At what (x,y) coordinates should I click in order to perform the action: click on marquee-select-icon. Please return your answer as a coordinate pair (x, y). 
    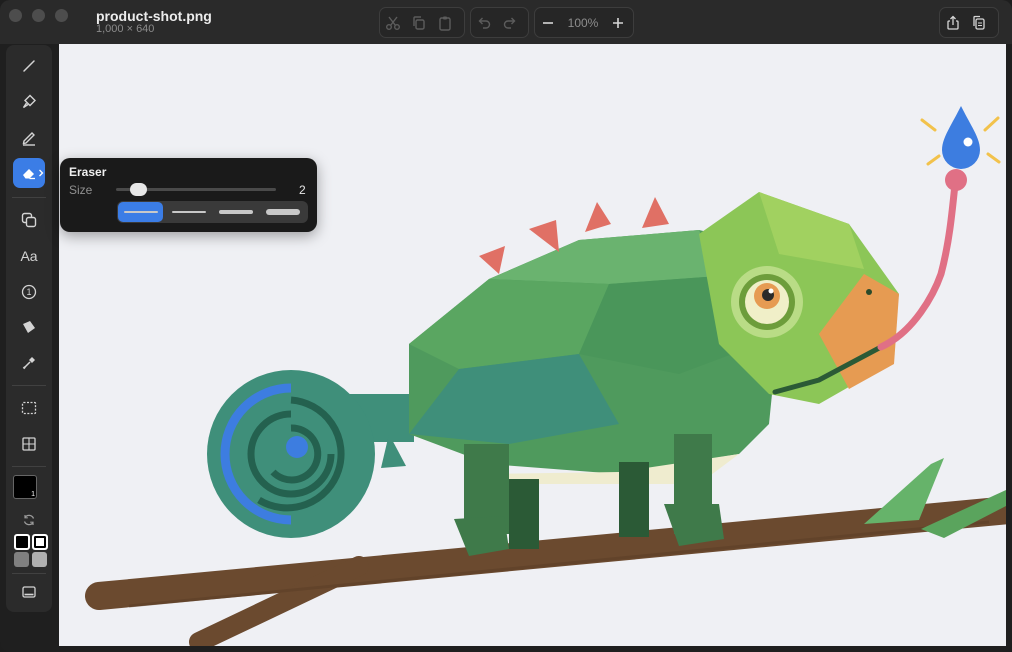
    Looking at the image, I should click on (29, 408).